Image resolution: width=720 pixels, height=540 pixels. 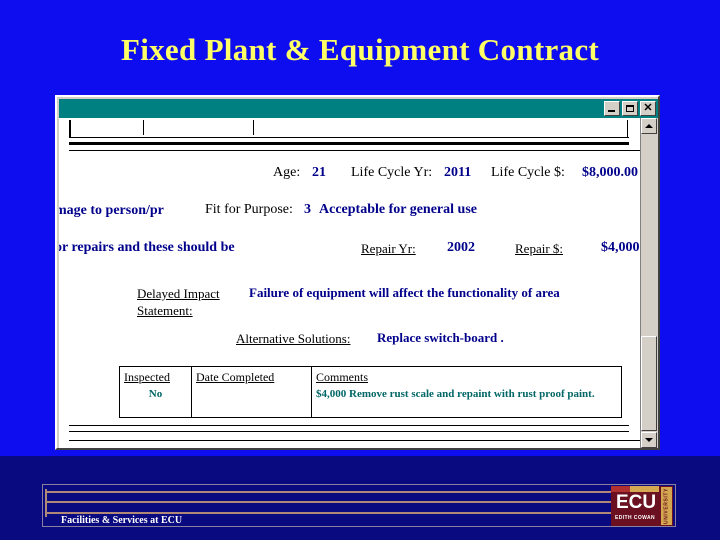 I want to click on repair-yr-value: 2002, so click(x=461, y=247).